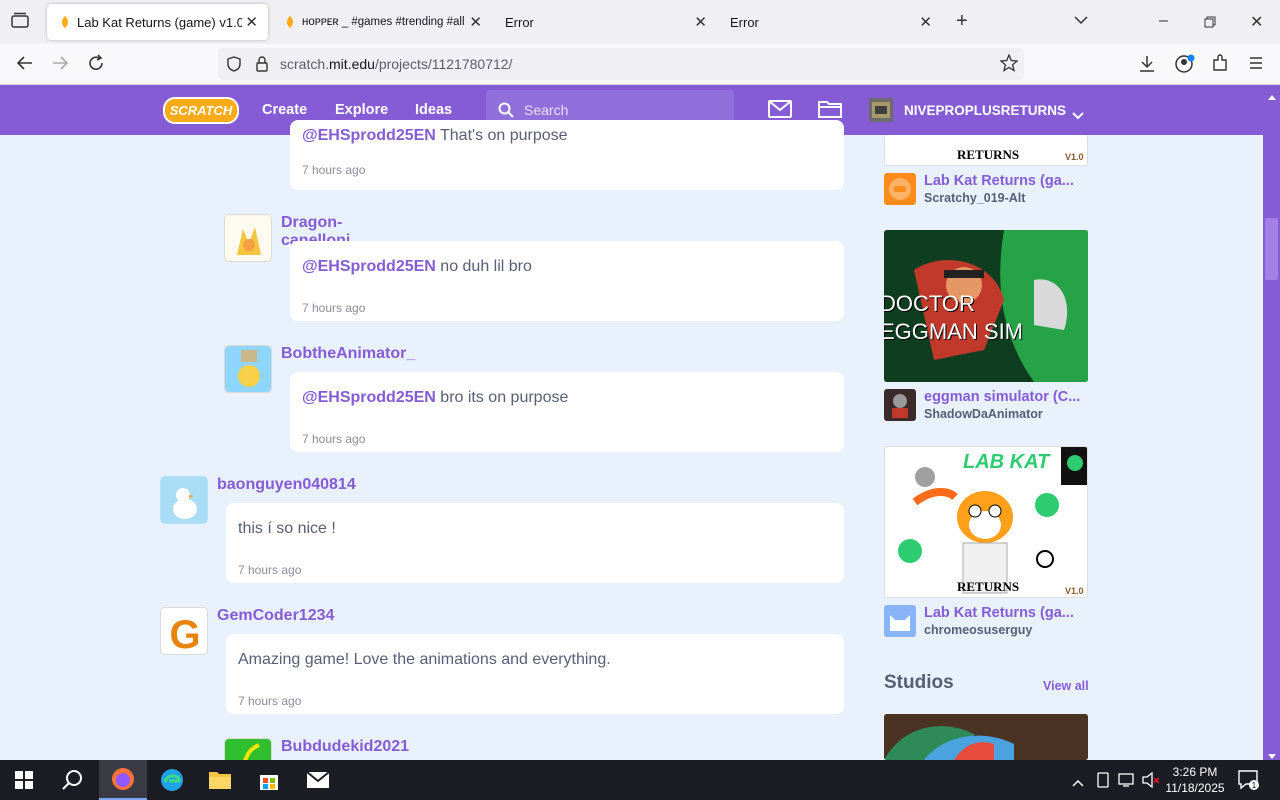 This screenshot has width=1280, height=800. What do you see at coordinates (1210, 24) in the screenshot?
I see `restore-icon` at bounding box center [1210, 24].